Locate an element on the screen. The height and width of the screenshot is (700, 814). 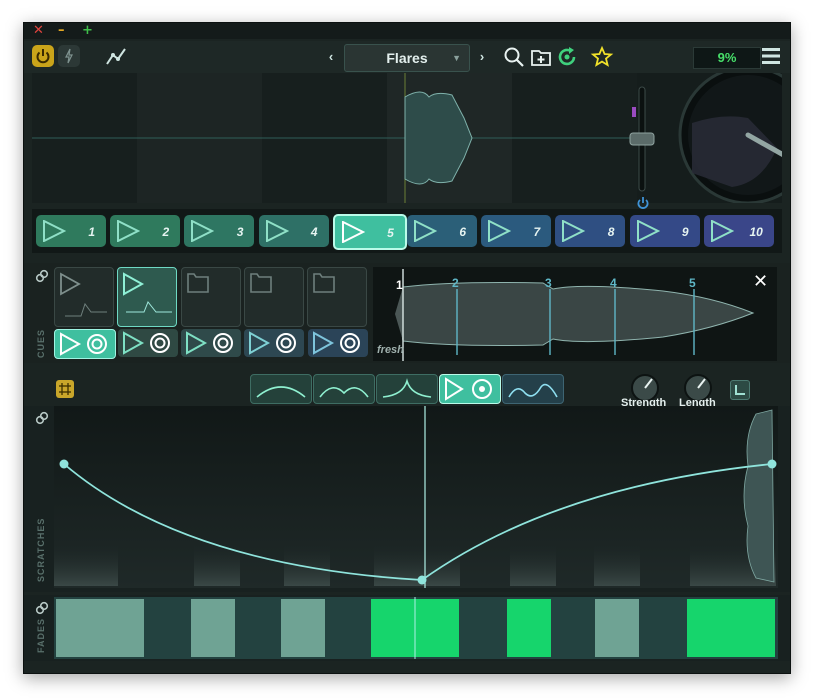
menu-icon is located at coordinates (771, 56).